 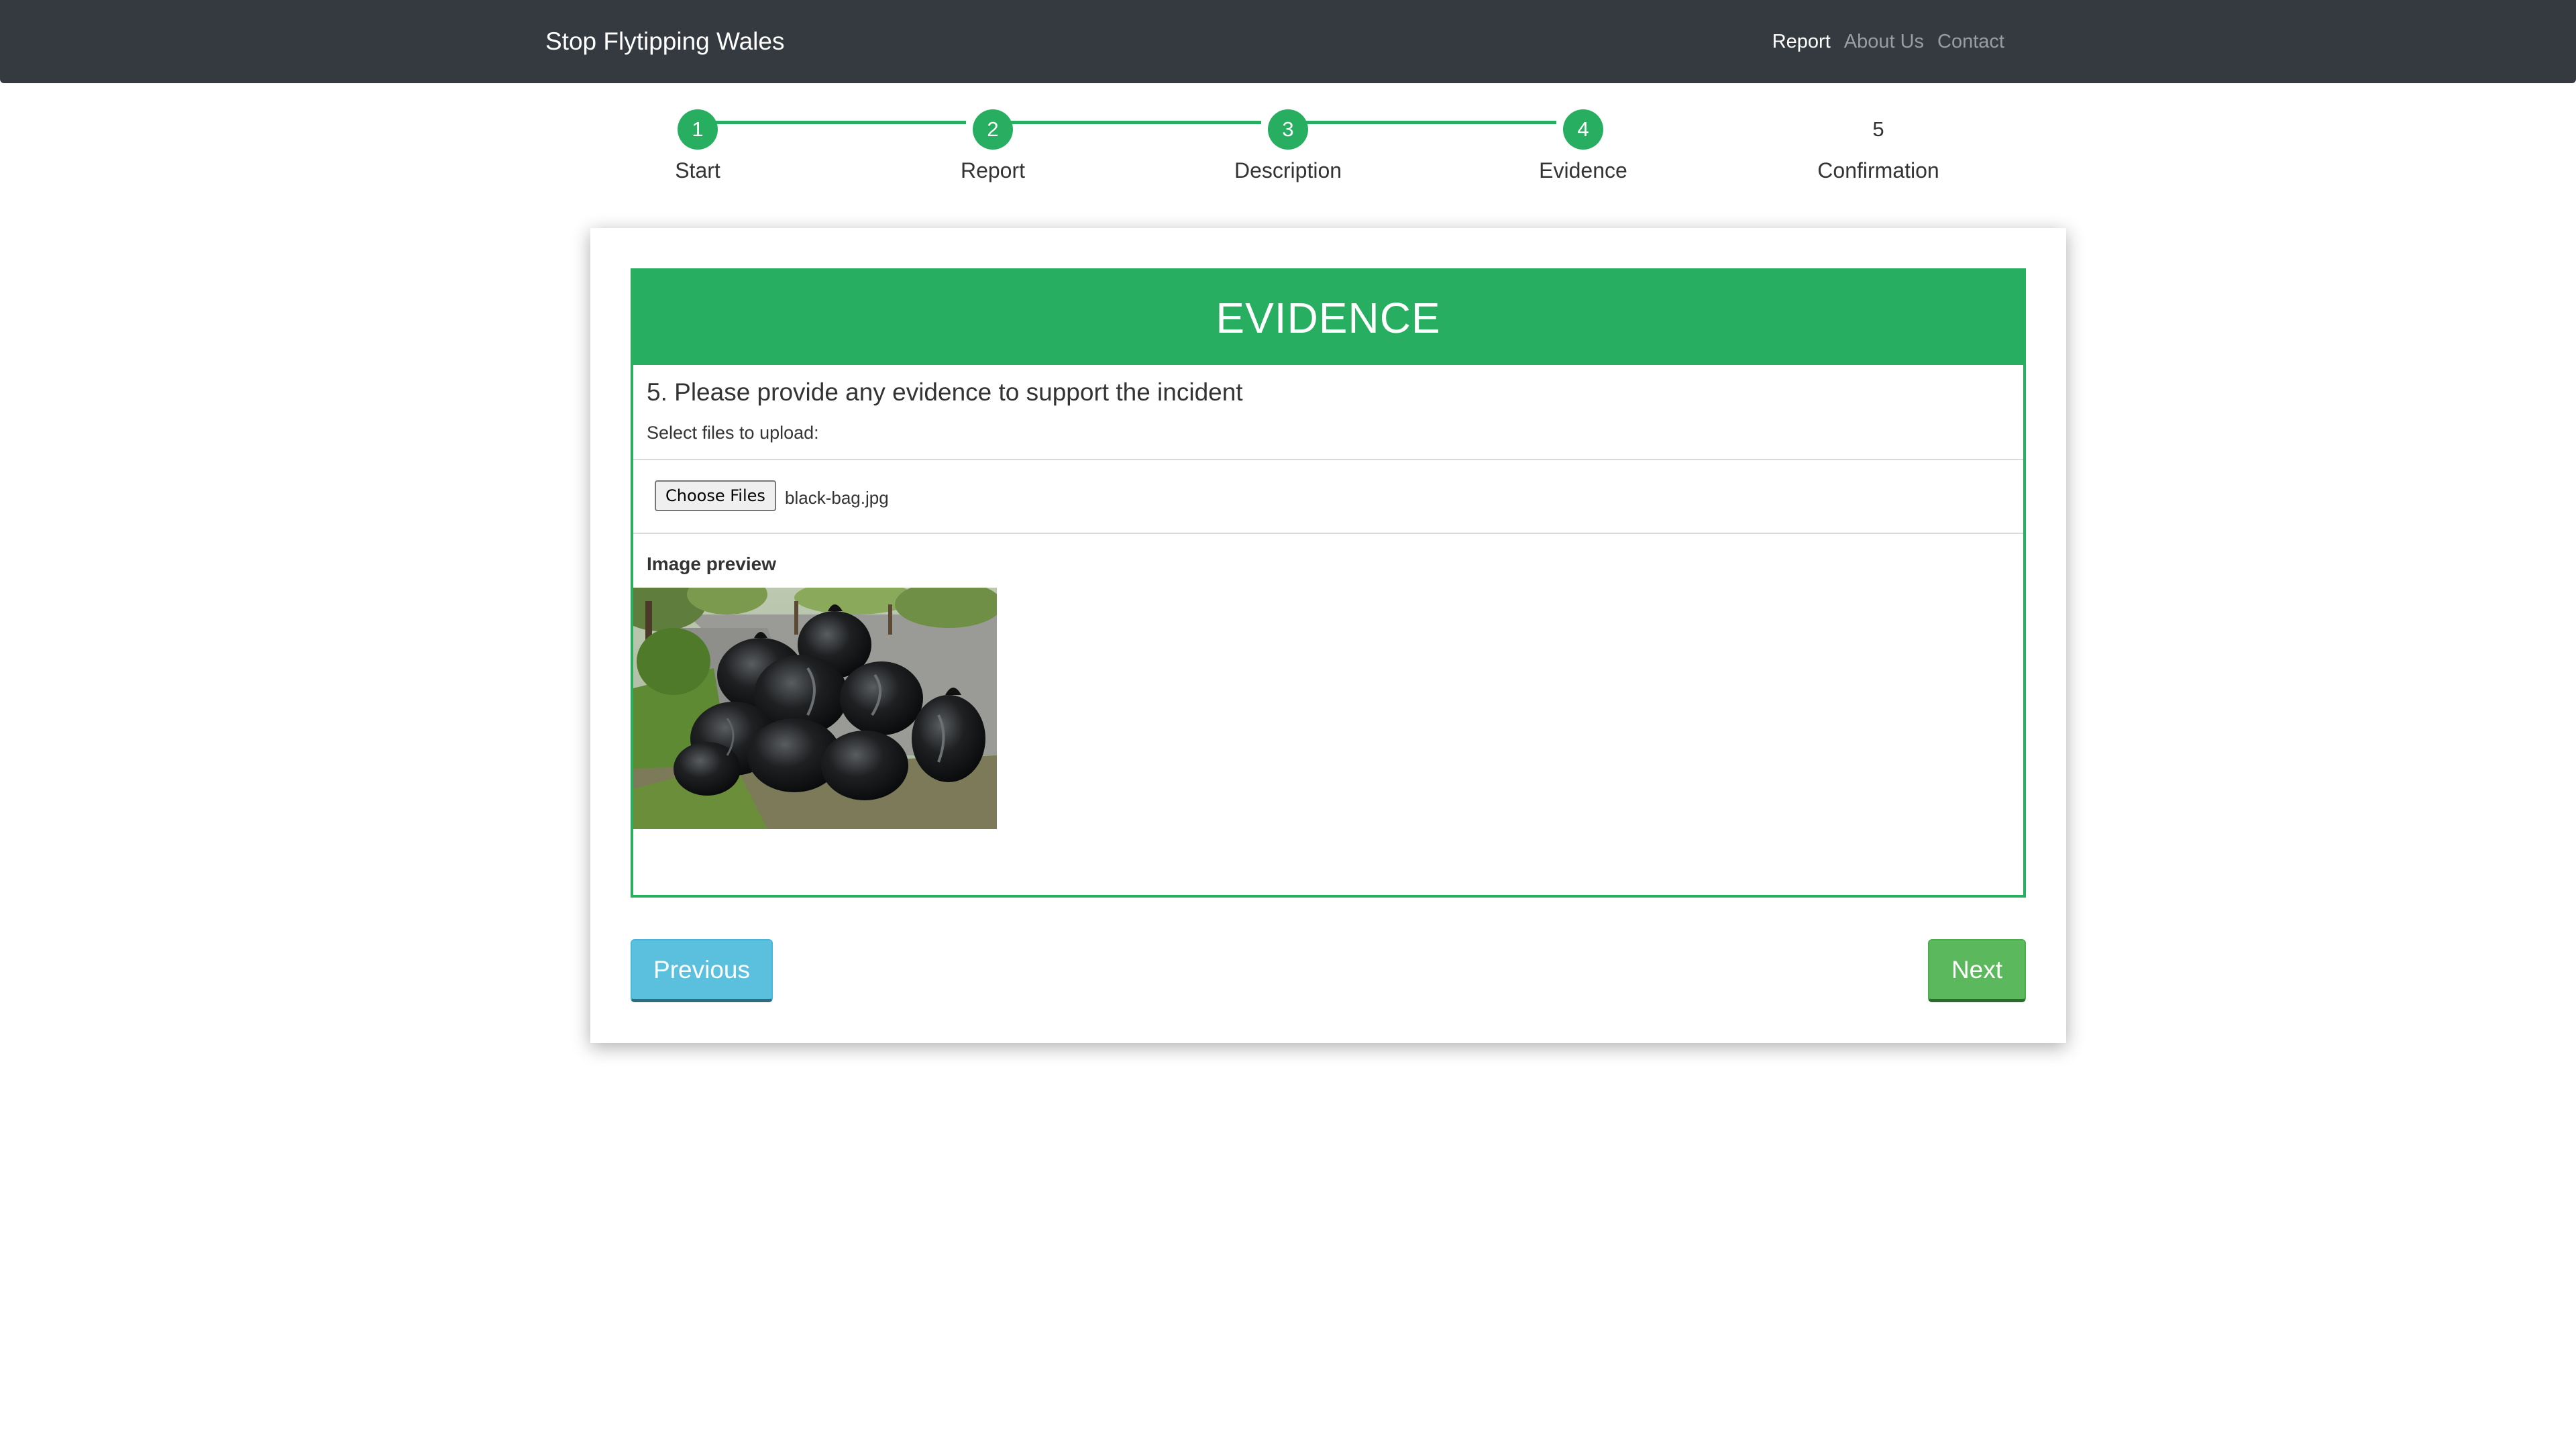 I want to click on step-2-label: Report, so click(x=993, y=170).